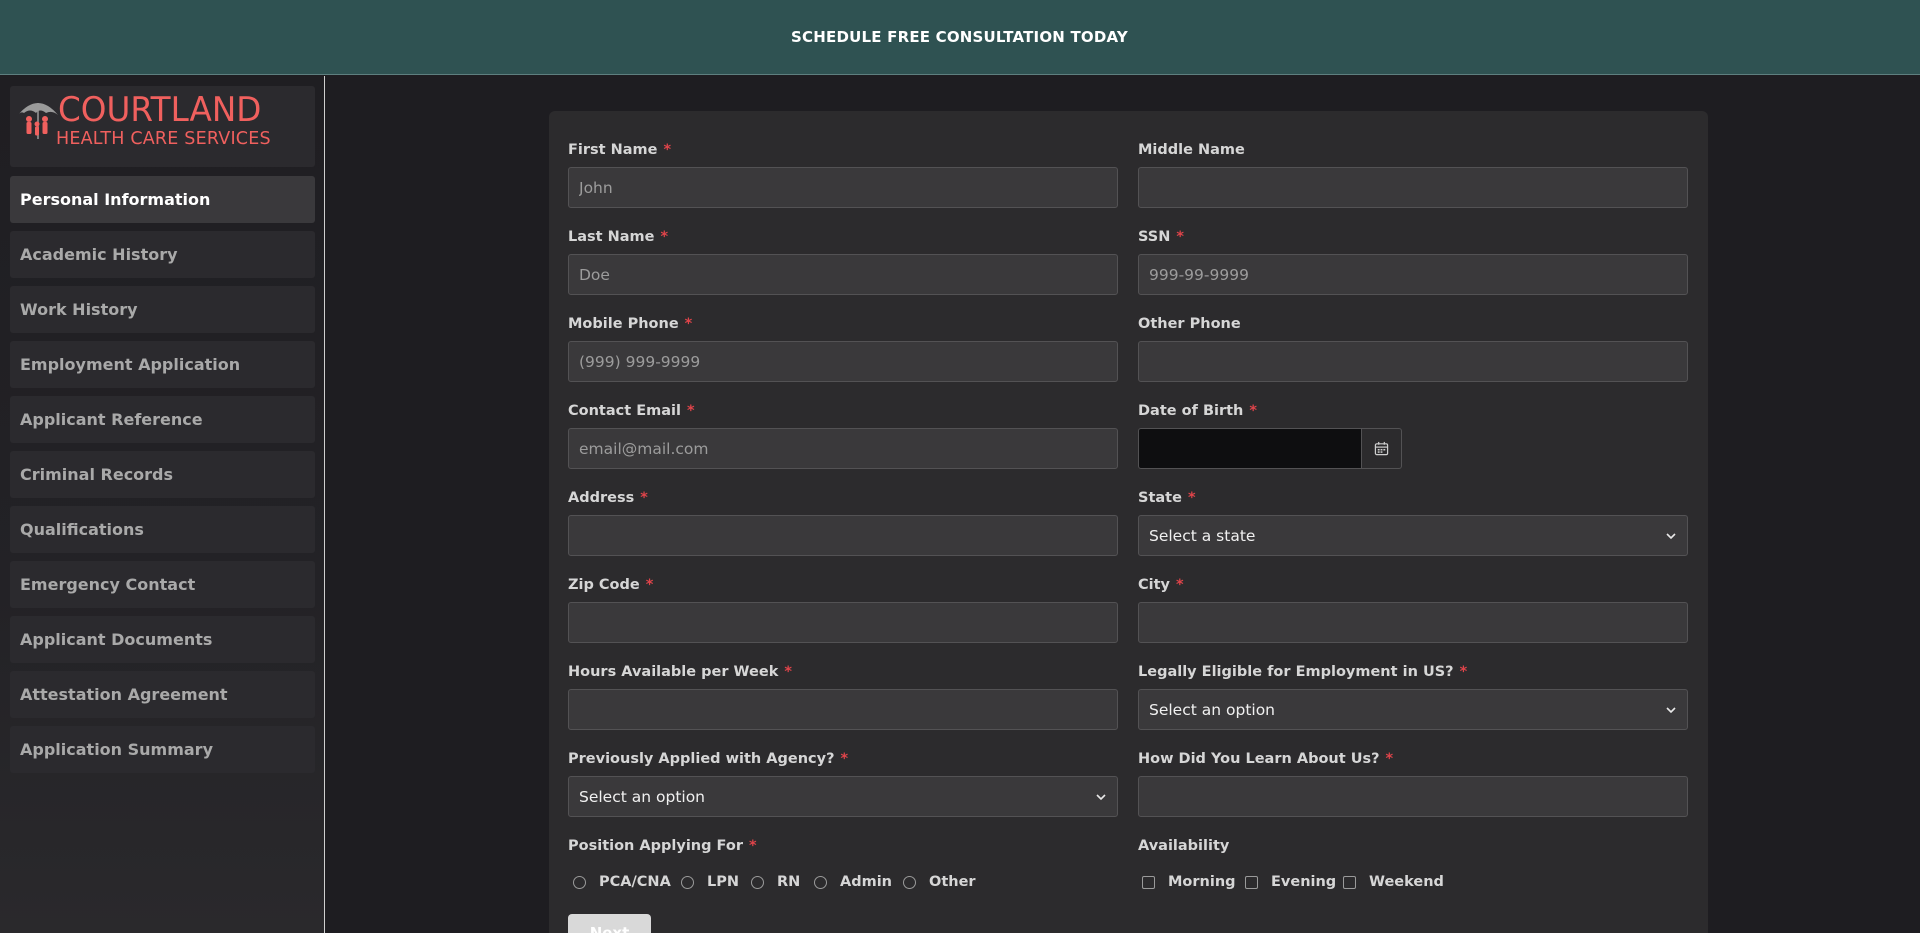 The image size is (1920, 933). I want to click on contact-email-input, so click(843, 448).